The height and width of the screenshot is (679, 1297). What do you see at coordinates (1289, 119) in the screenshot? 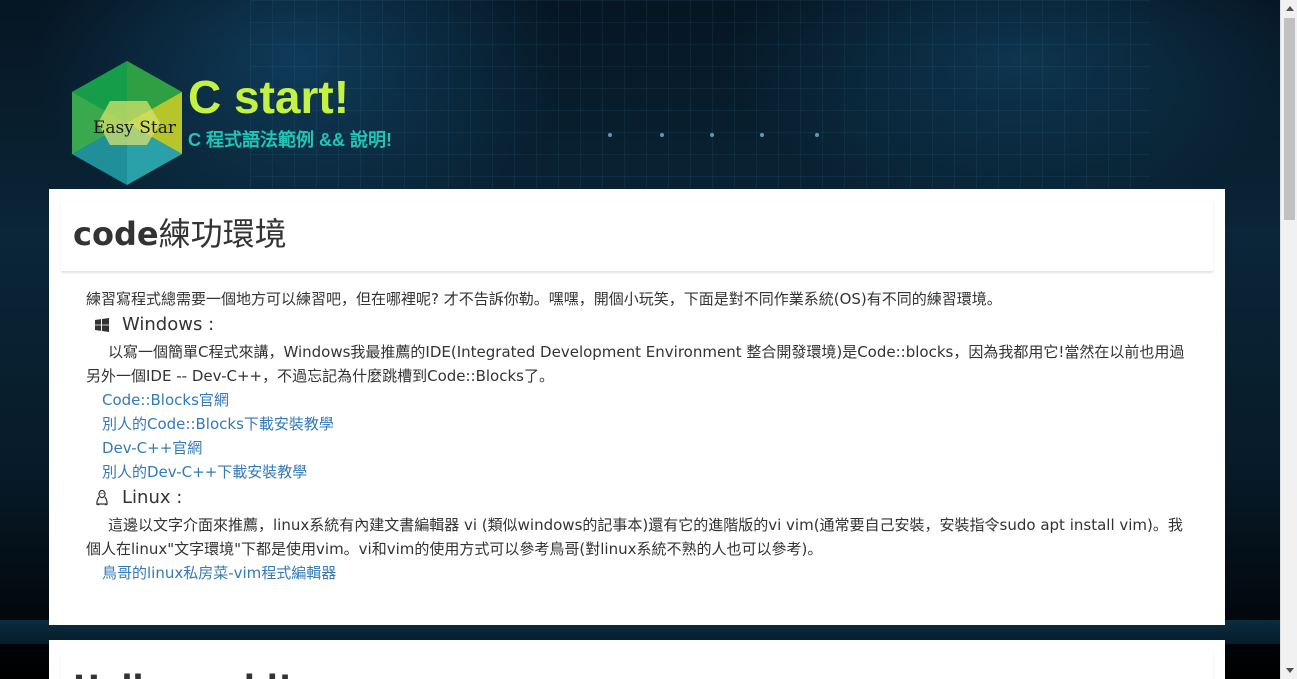
I see `scrollbar-thumb` at bounding box center [1289, 119].